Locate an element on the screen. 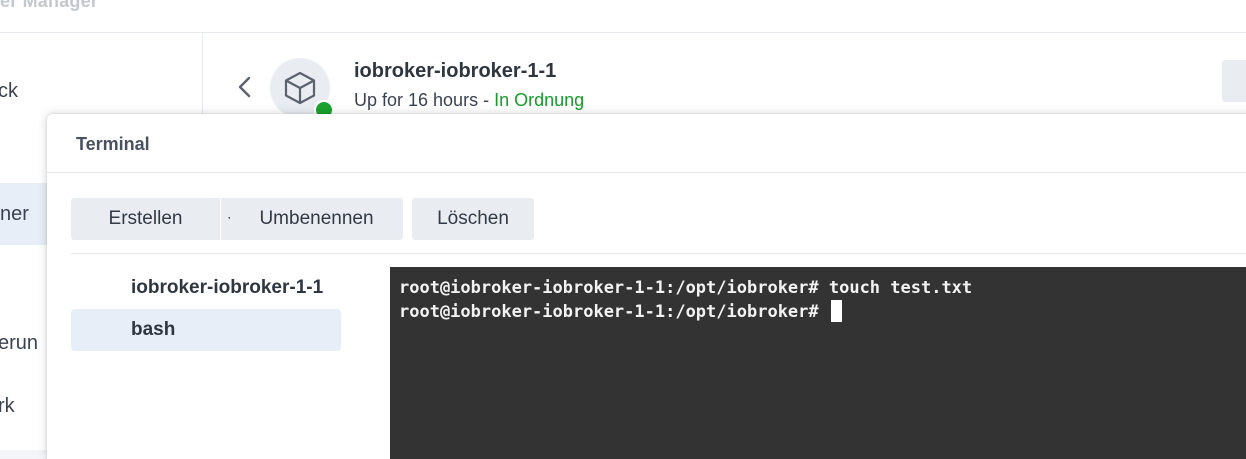  sidebar-item-label: ner is located at coordinates (14, 214).